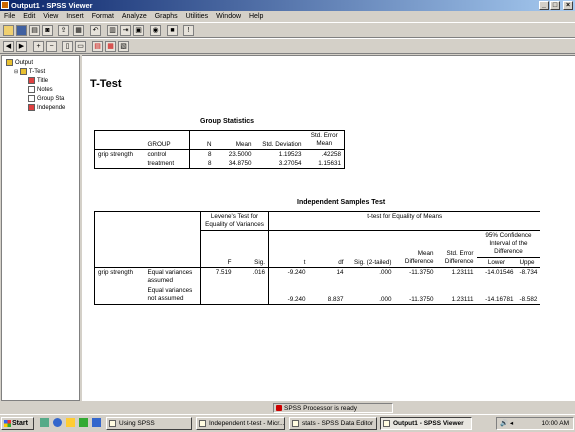 This screenshot has height=432, width=575. I want to click on goto-case-icon: ⇥, so click(125, 30).